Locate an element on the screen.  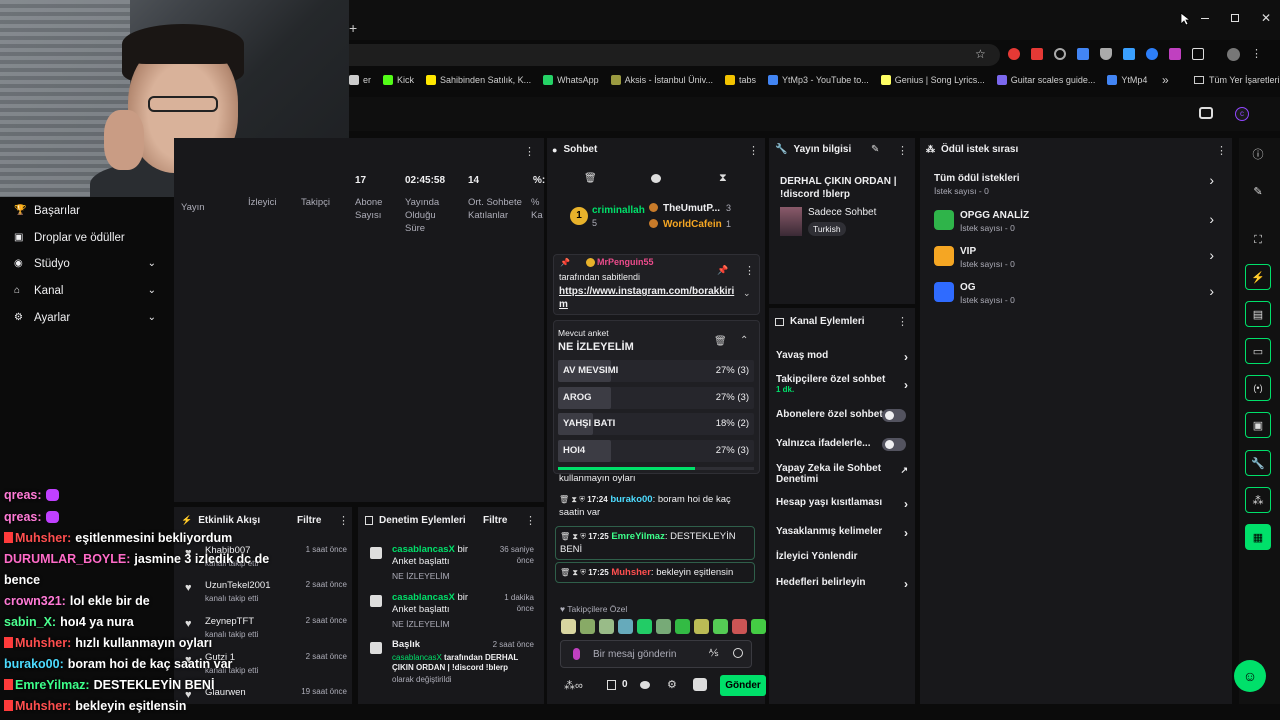
search-extension-icon is located at coordinates (1060, 54).